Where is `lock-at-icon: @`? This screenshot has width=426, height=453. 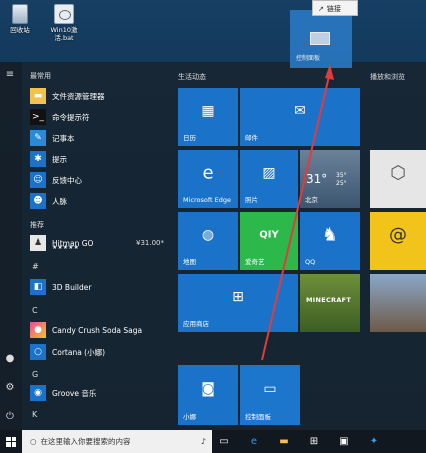 lock-at-icon: @ is located at coordinates (398, 235).